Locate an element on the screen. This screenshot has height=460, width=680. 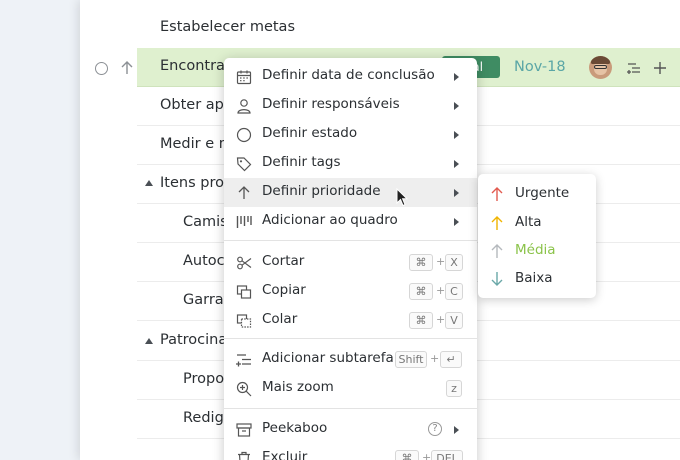
task-title: Propo is located at coordinates (204, 379).